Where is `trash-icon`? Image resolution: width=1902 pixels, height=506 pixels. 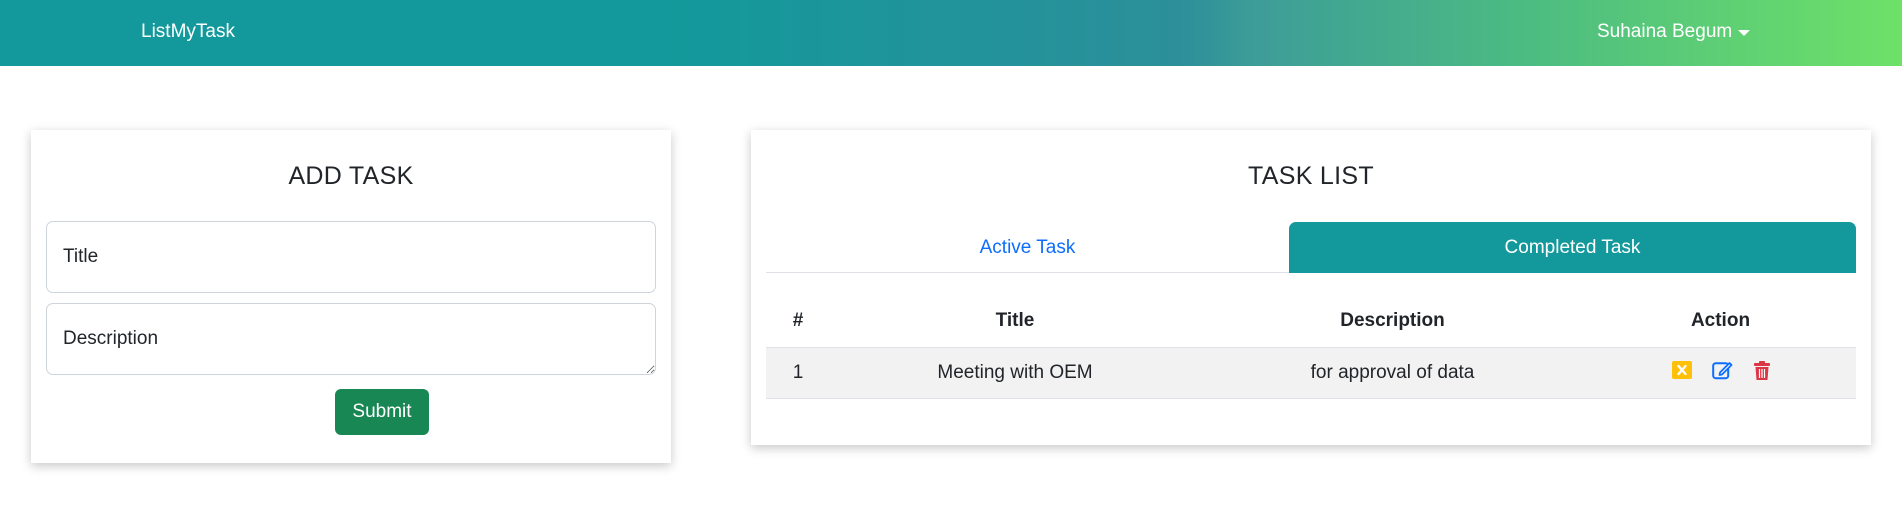 trash-icon is located at coordinates (1761, 370).